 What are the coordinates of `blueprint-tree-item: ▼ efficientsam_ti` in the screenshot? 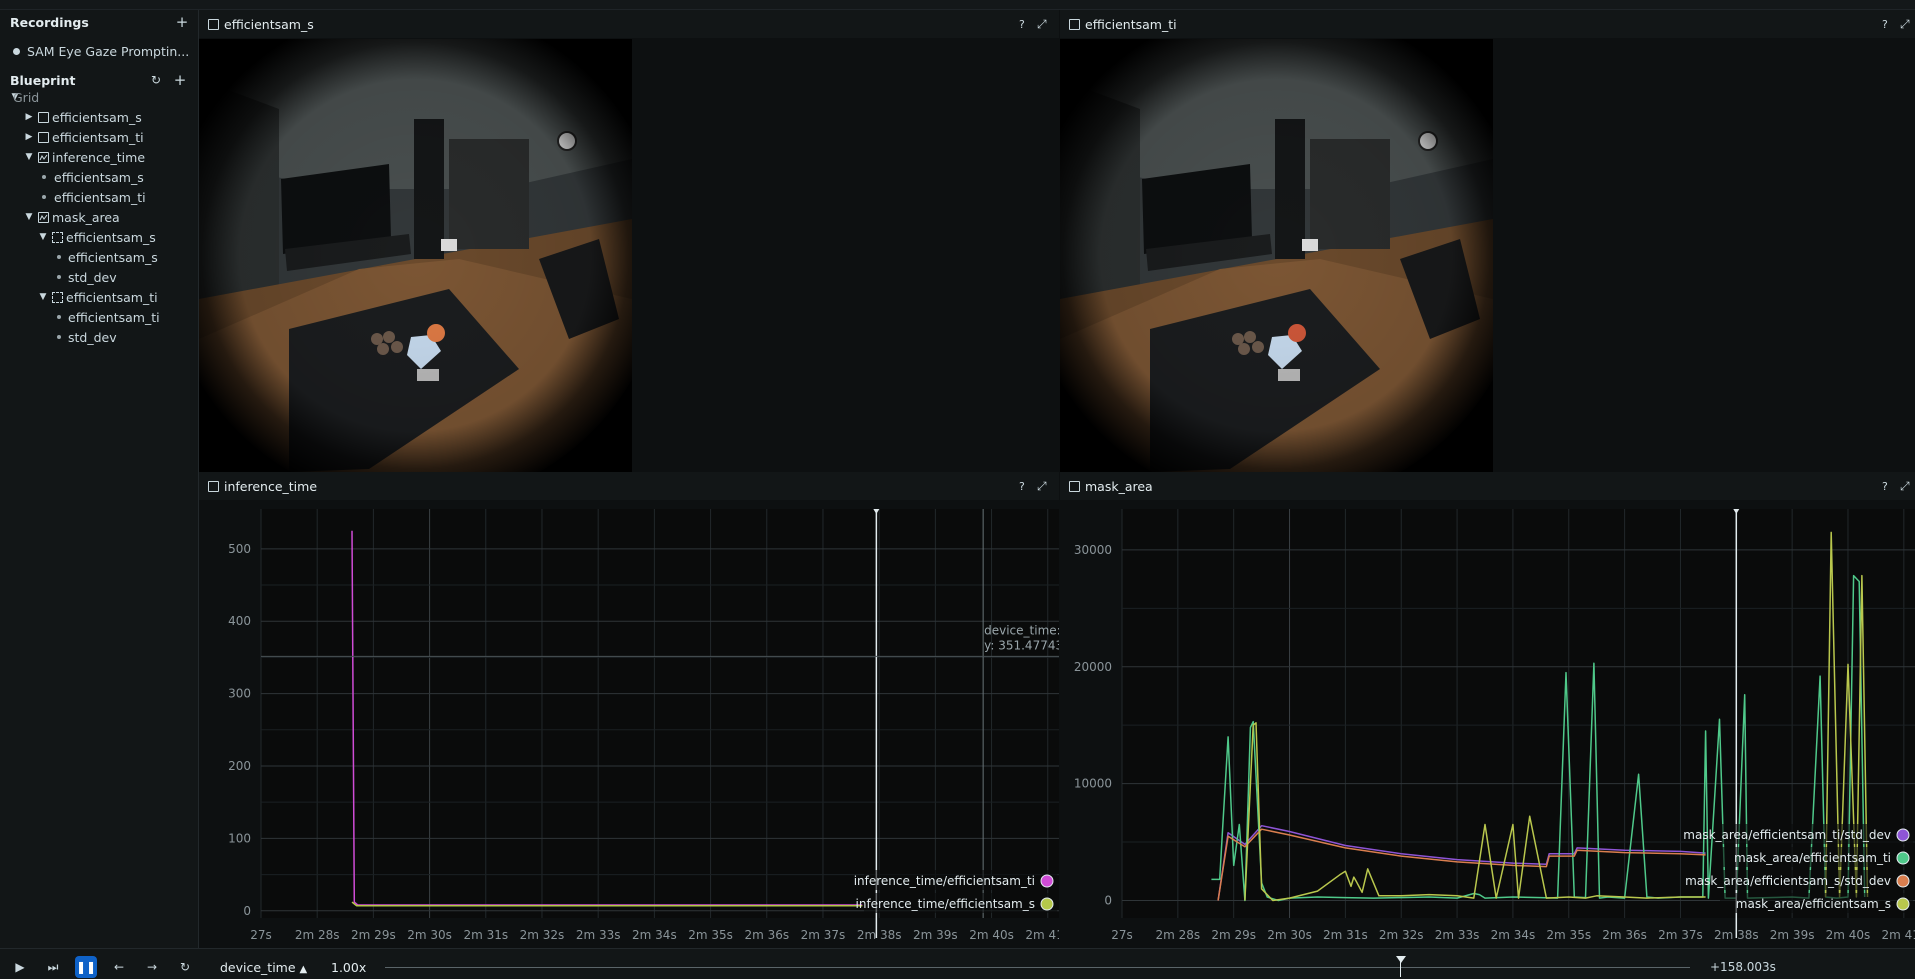 It's located at (99, 297).